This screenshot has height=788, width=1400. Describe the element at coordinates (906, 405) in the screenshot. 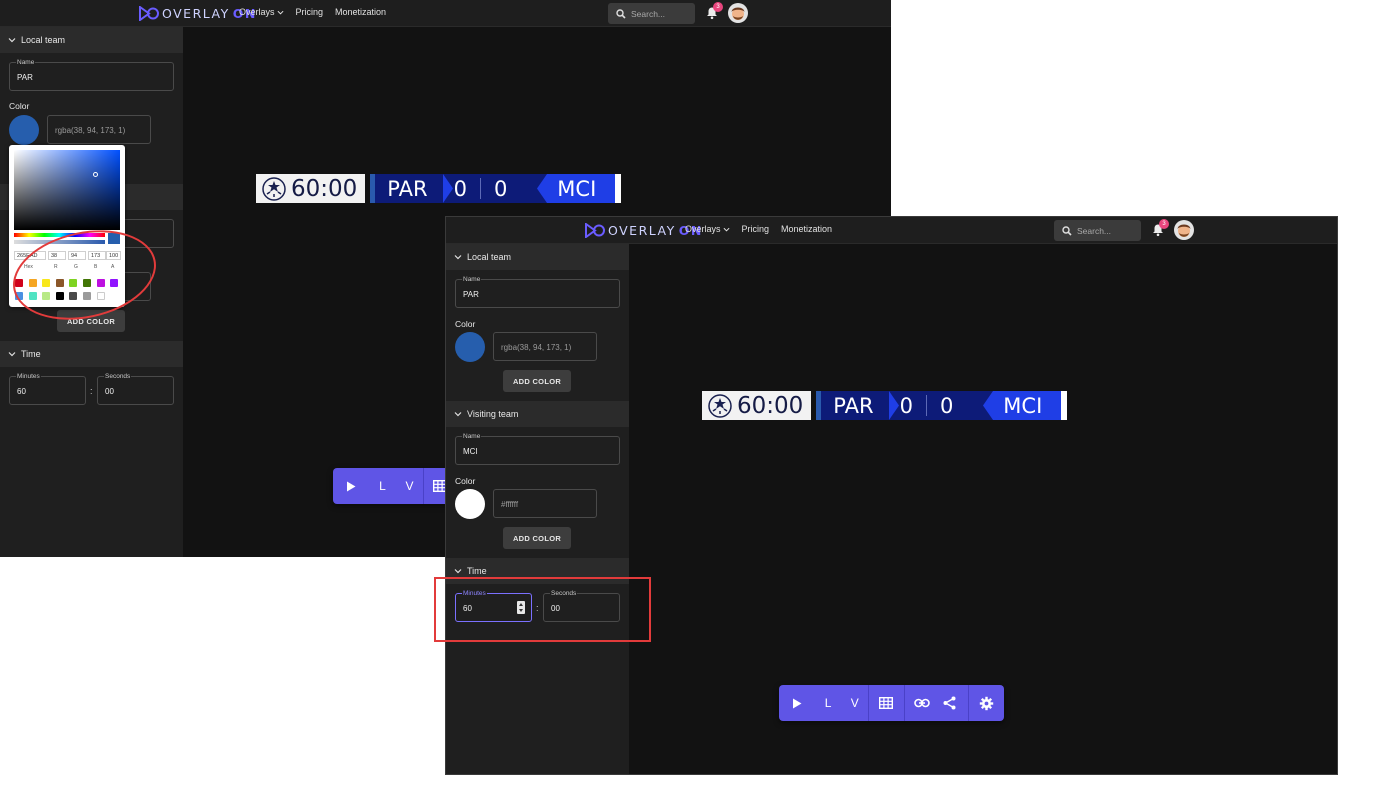

I see `home-score: 0` at that location.